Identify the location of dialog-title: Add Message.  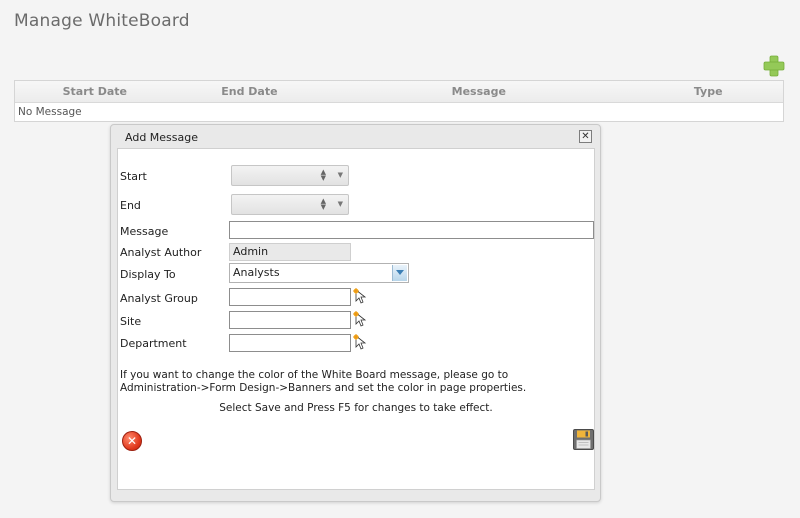
(162, 137).